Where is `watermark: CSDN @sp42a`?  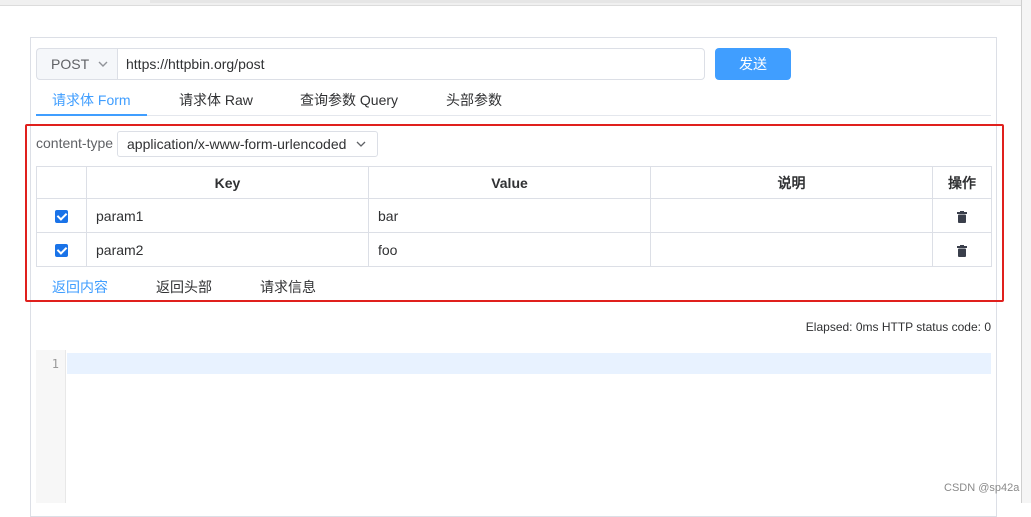
watermark: CSDN @sp42a is located at coordinates (982, 488).